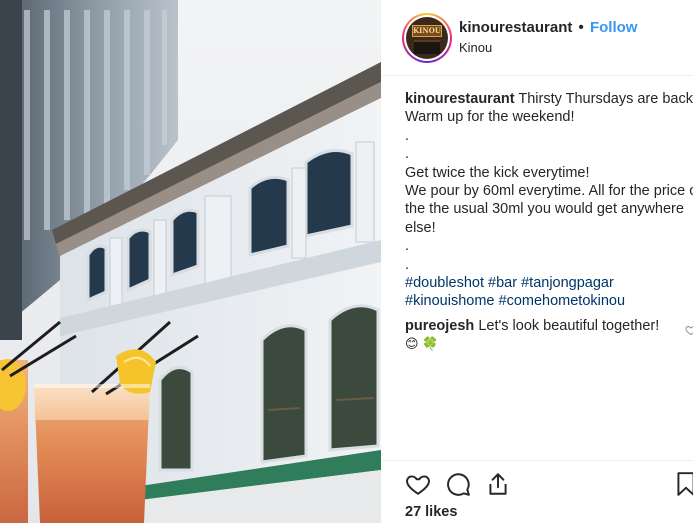 The image size is (693, 523). I want to click on avatar-sign: KINOU, so click(427, 31).